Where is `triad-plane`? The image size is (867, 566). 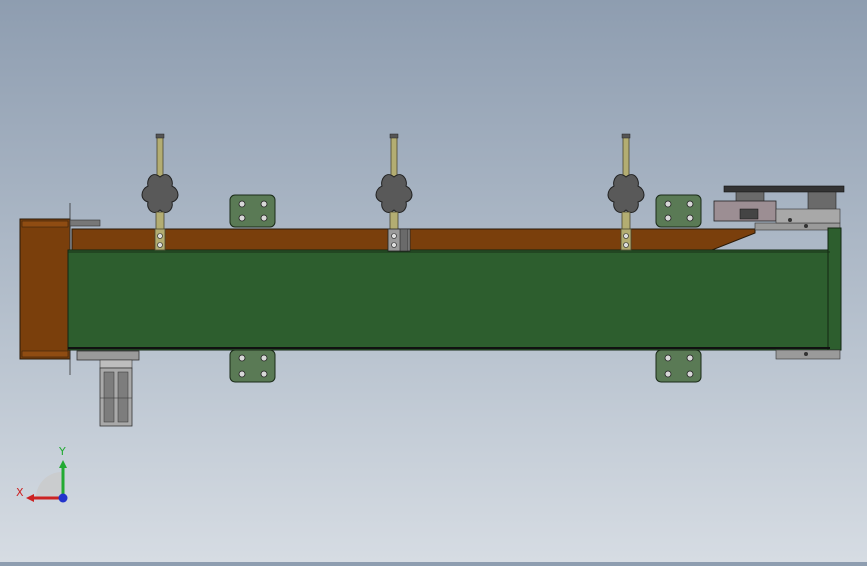
triad-plane is located at coordinates (49, 485).